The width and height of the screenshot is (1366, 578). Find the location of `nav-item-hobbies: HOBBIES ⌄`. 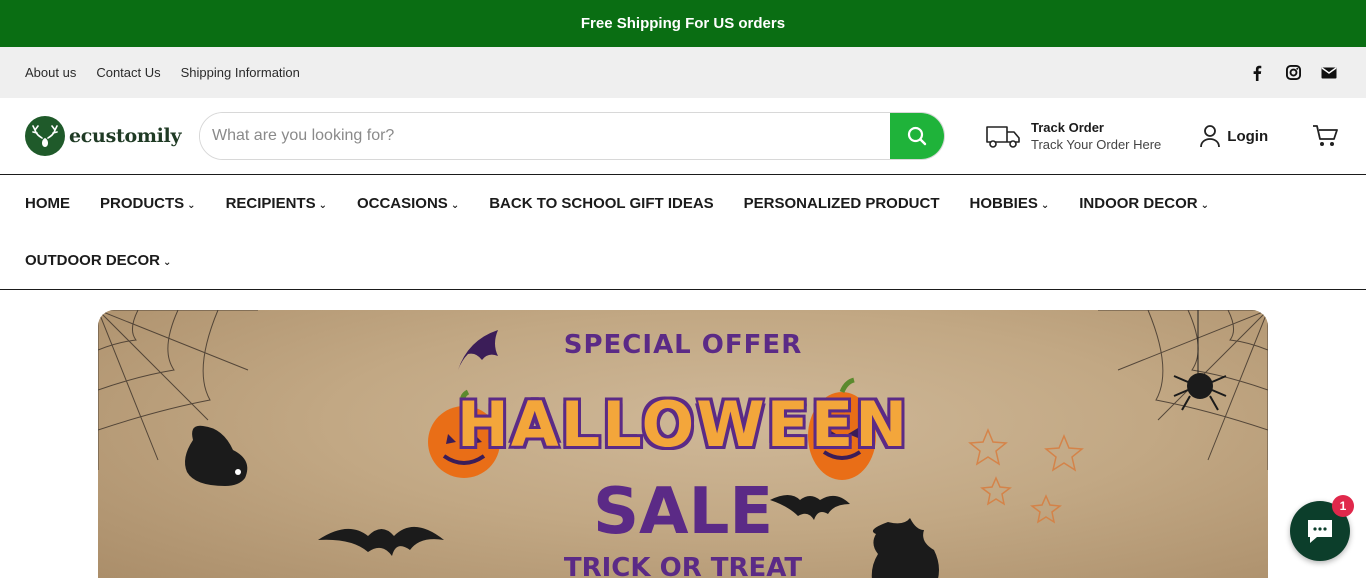

nav-item-hobbies: HOBBIES ⌄ is located at coordinates (1010, 203).